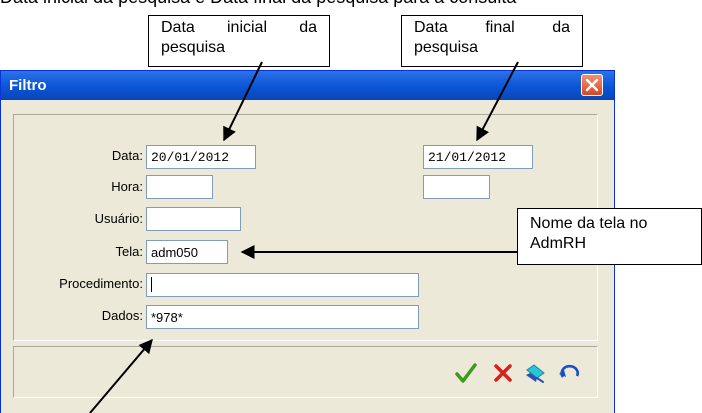 The image size is (702, 413). What do you see at coordinates (497, 101) in the screenshot?
I see `arrow-to-end-date` at bounding box center [497, 101].